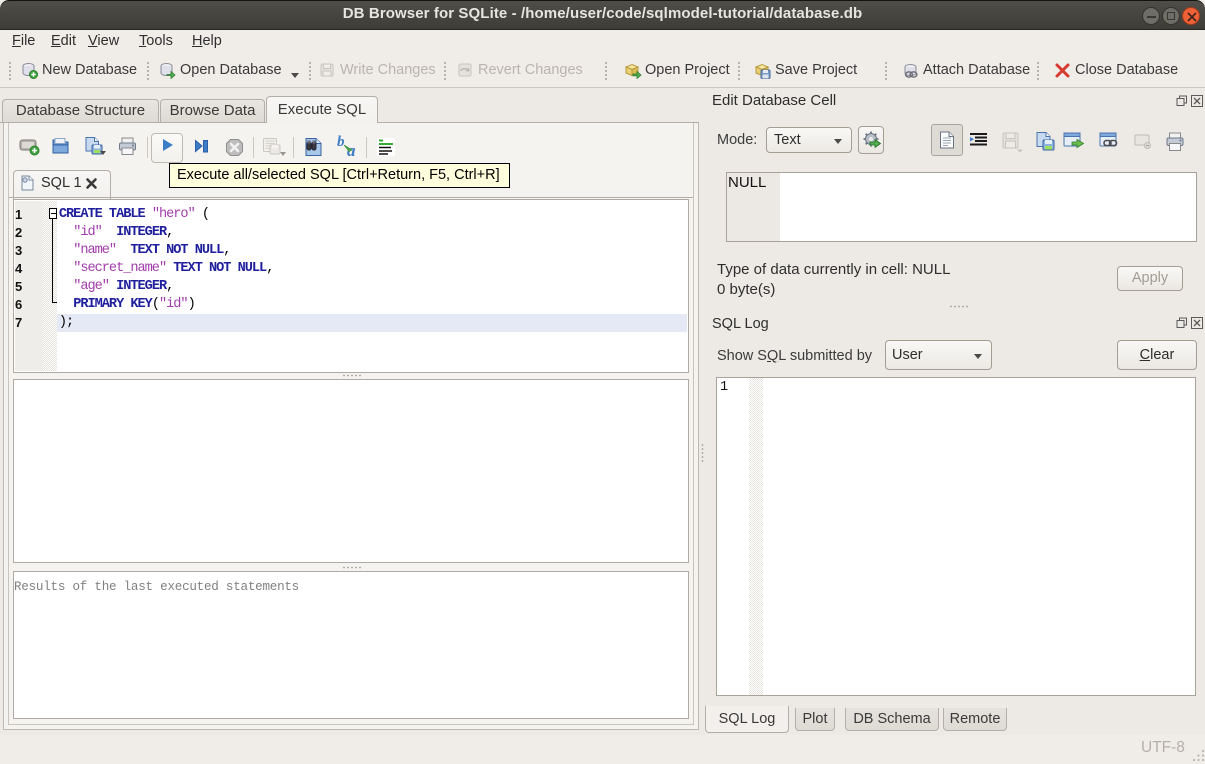 This screenshot has width=1205, height=764. What do you see at coordinates (341, 142) in the screenshot?
I see `svg-text: b` at bounding box center [341, 142].